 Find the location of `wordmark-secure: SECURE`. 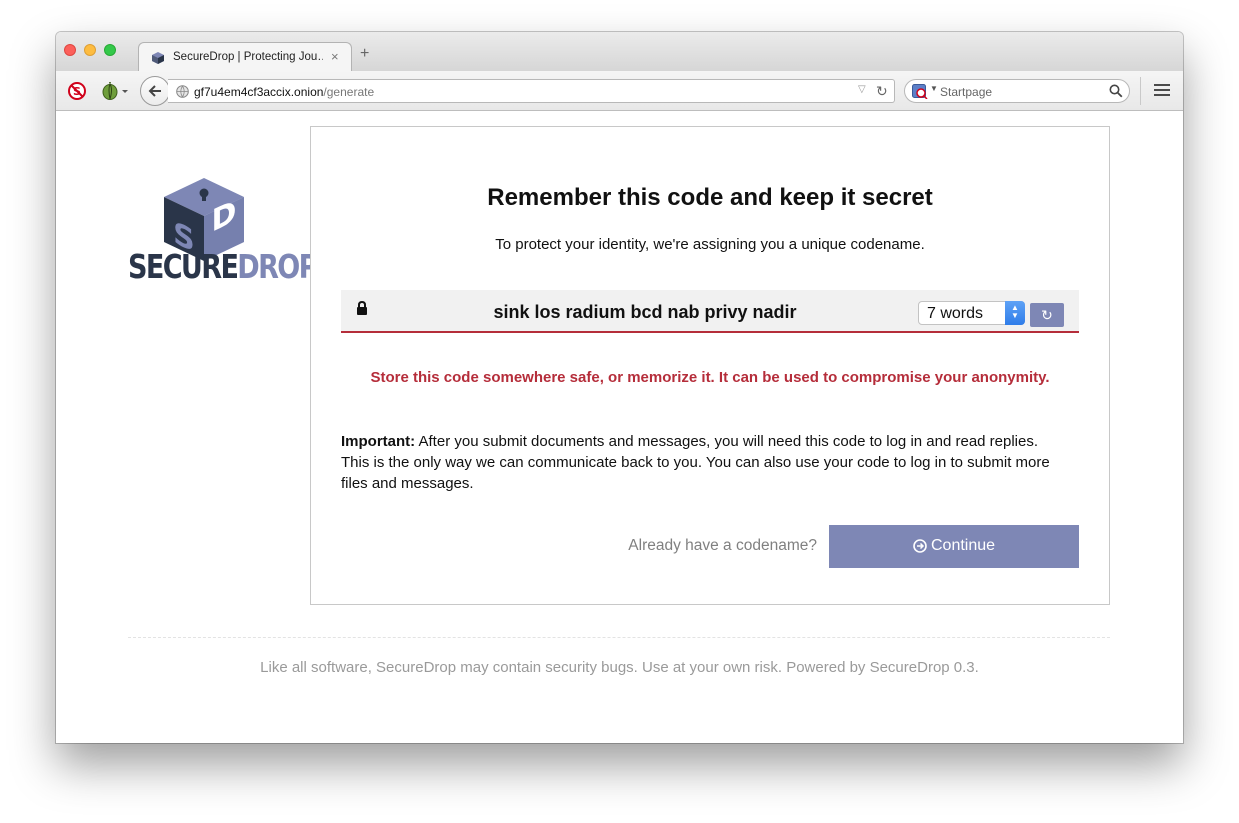

wordmark-secure: SECURE is located at coordinates (183, 266).